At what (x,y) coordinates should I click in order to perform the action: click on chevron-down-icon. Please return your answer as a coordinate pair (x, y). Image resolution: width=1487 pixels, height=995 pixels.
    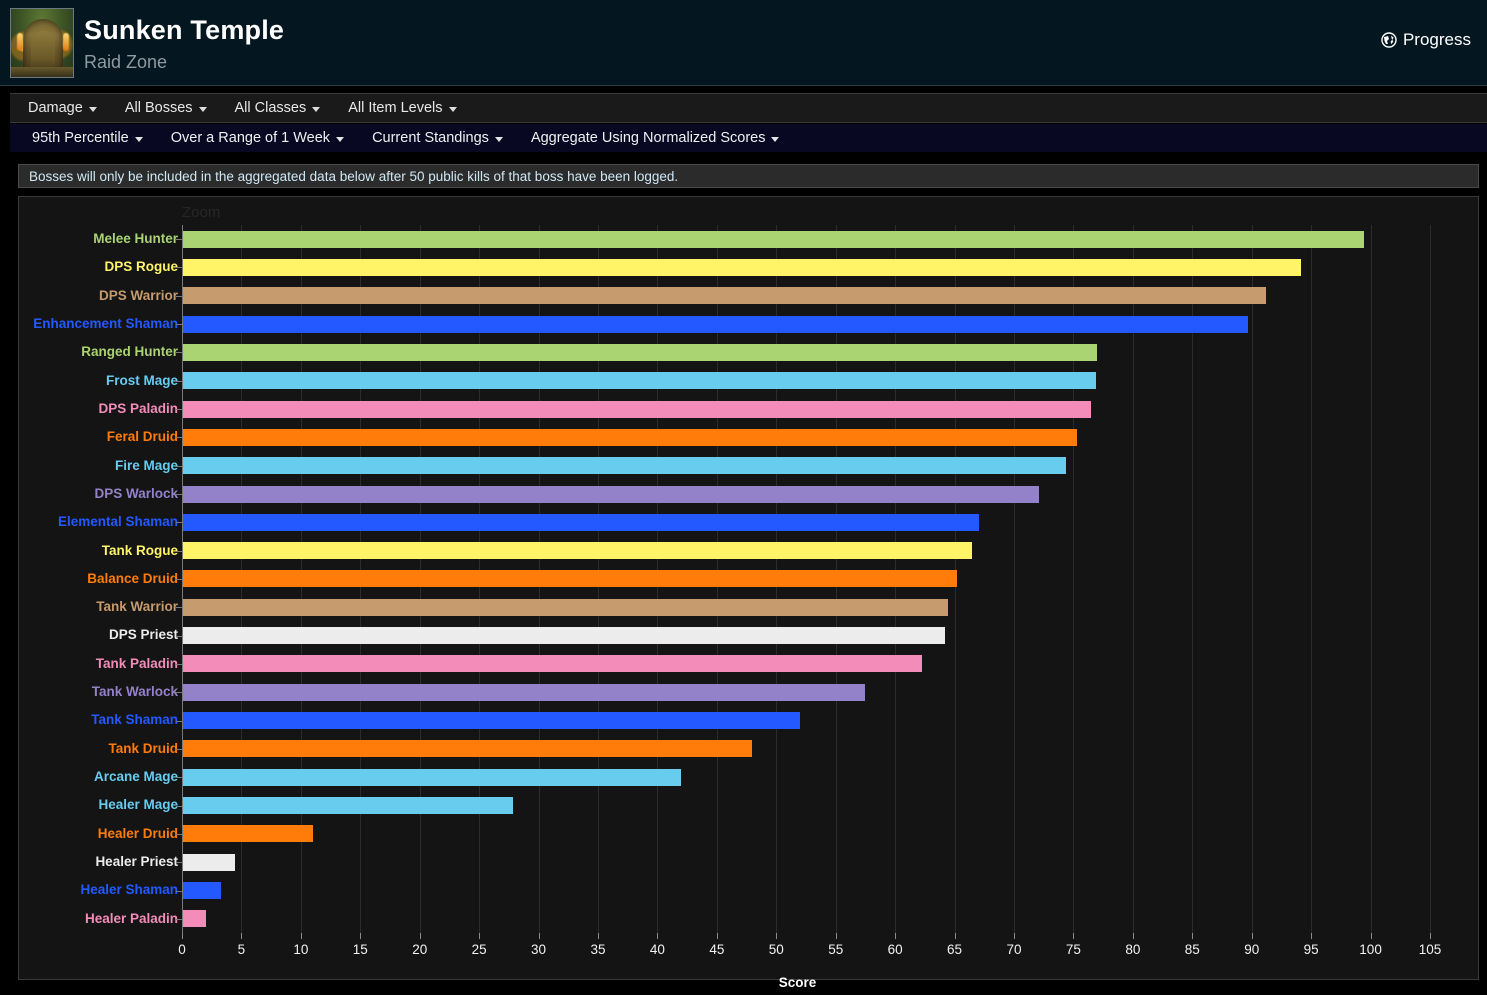
    Looking at the image, I should click on (452, 109).